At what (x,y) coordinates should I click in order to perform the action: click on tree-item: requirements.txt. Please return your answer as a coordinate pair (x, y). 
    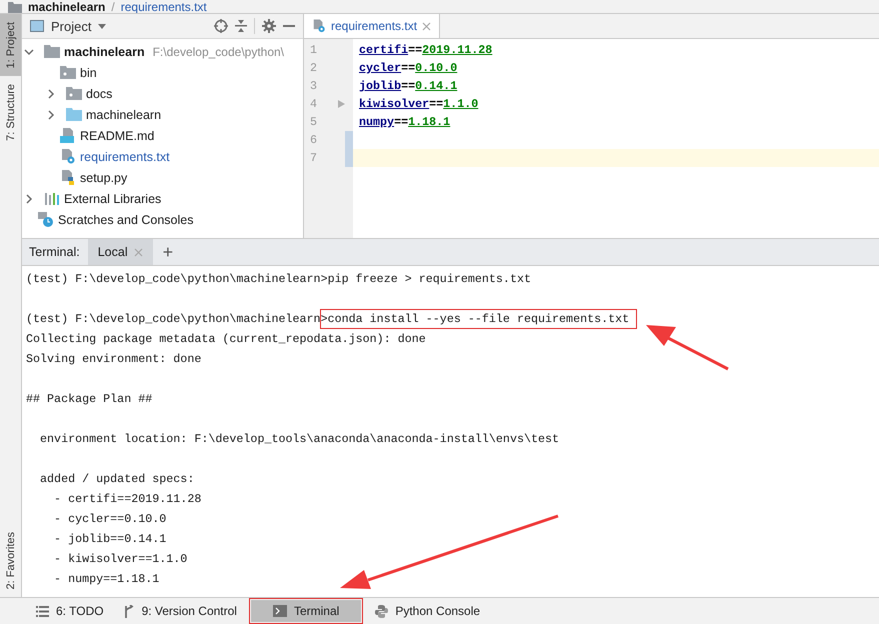
    Looking at the image, I should click on (125, 157).